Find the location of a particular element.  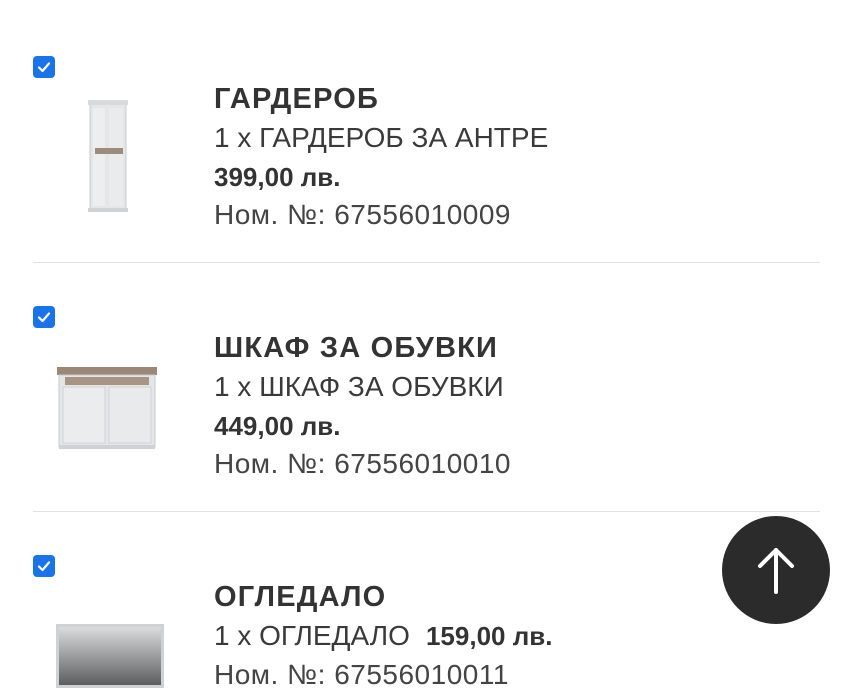

item-quantity: 1 x ШКАФ ЗА ОБУВКИ is located at coordinates (359, 386).